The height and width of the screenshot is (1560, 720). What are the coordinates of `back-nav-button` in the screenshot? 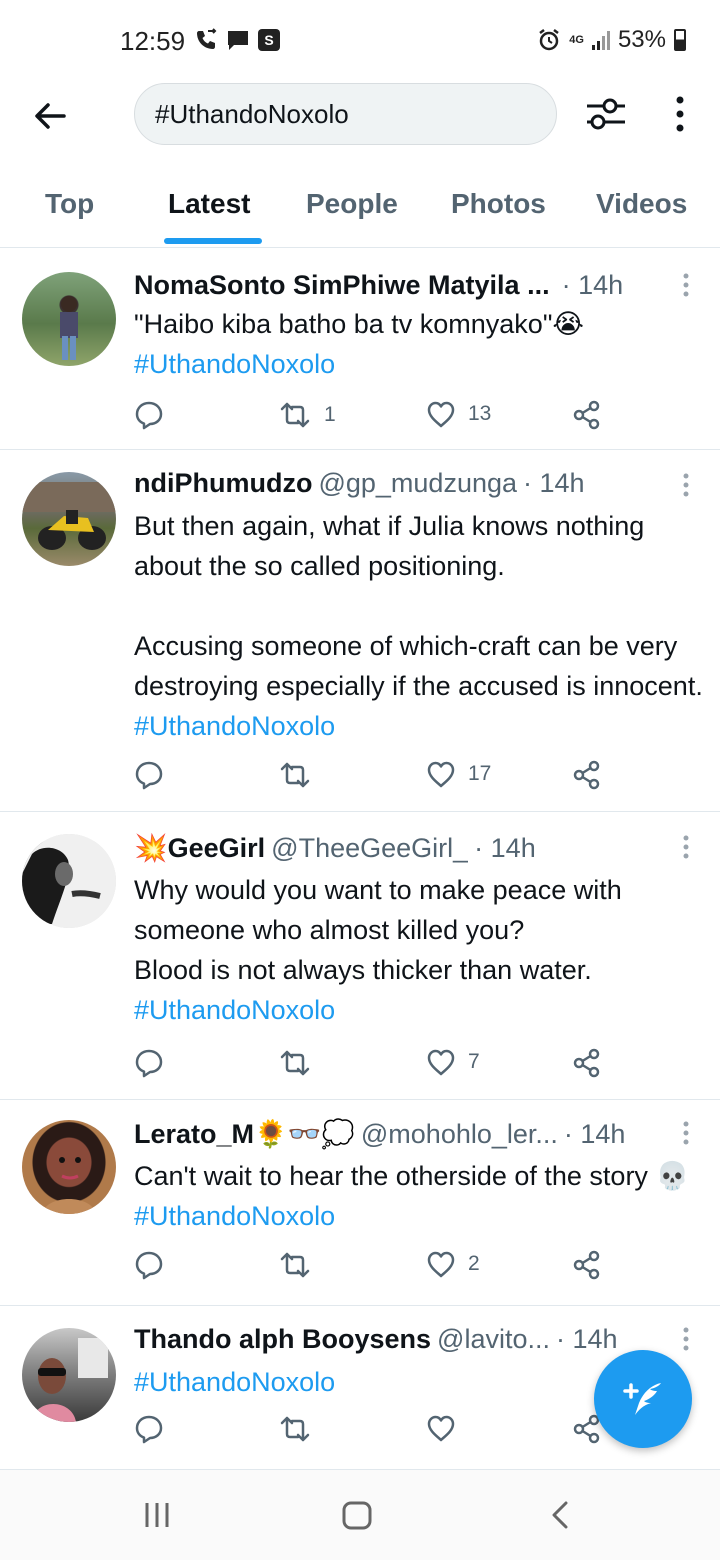 It's located at (560, 1517).